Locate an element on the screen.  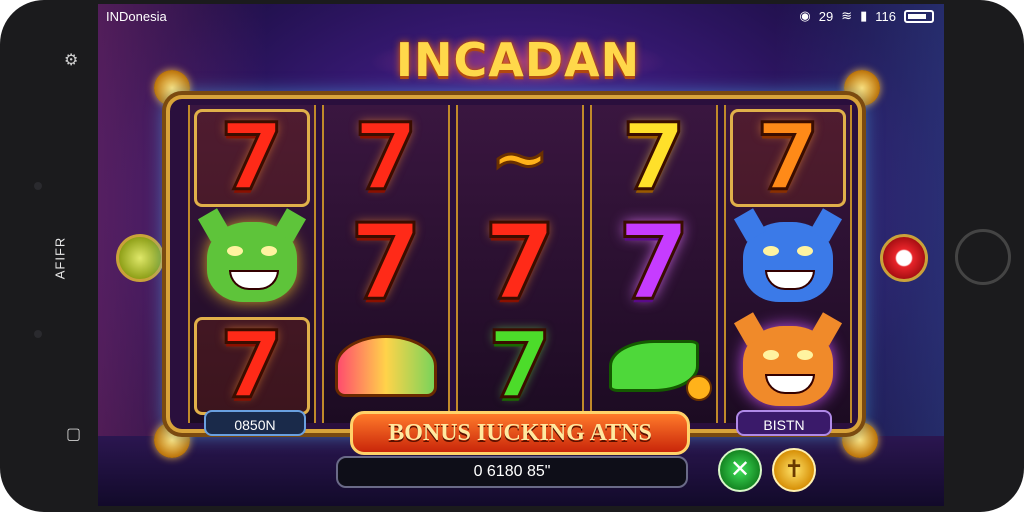
reel-symbol-green-goblin is located at coordinates (252, 259).